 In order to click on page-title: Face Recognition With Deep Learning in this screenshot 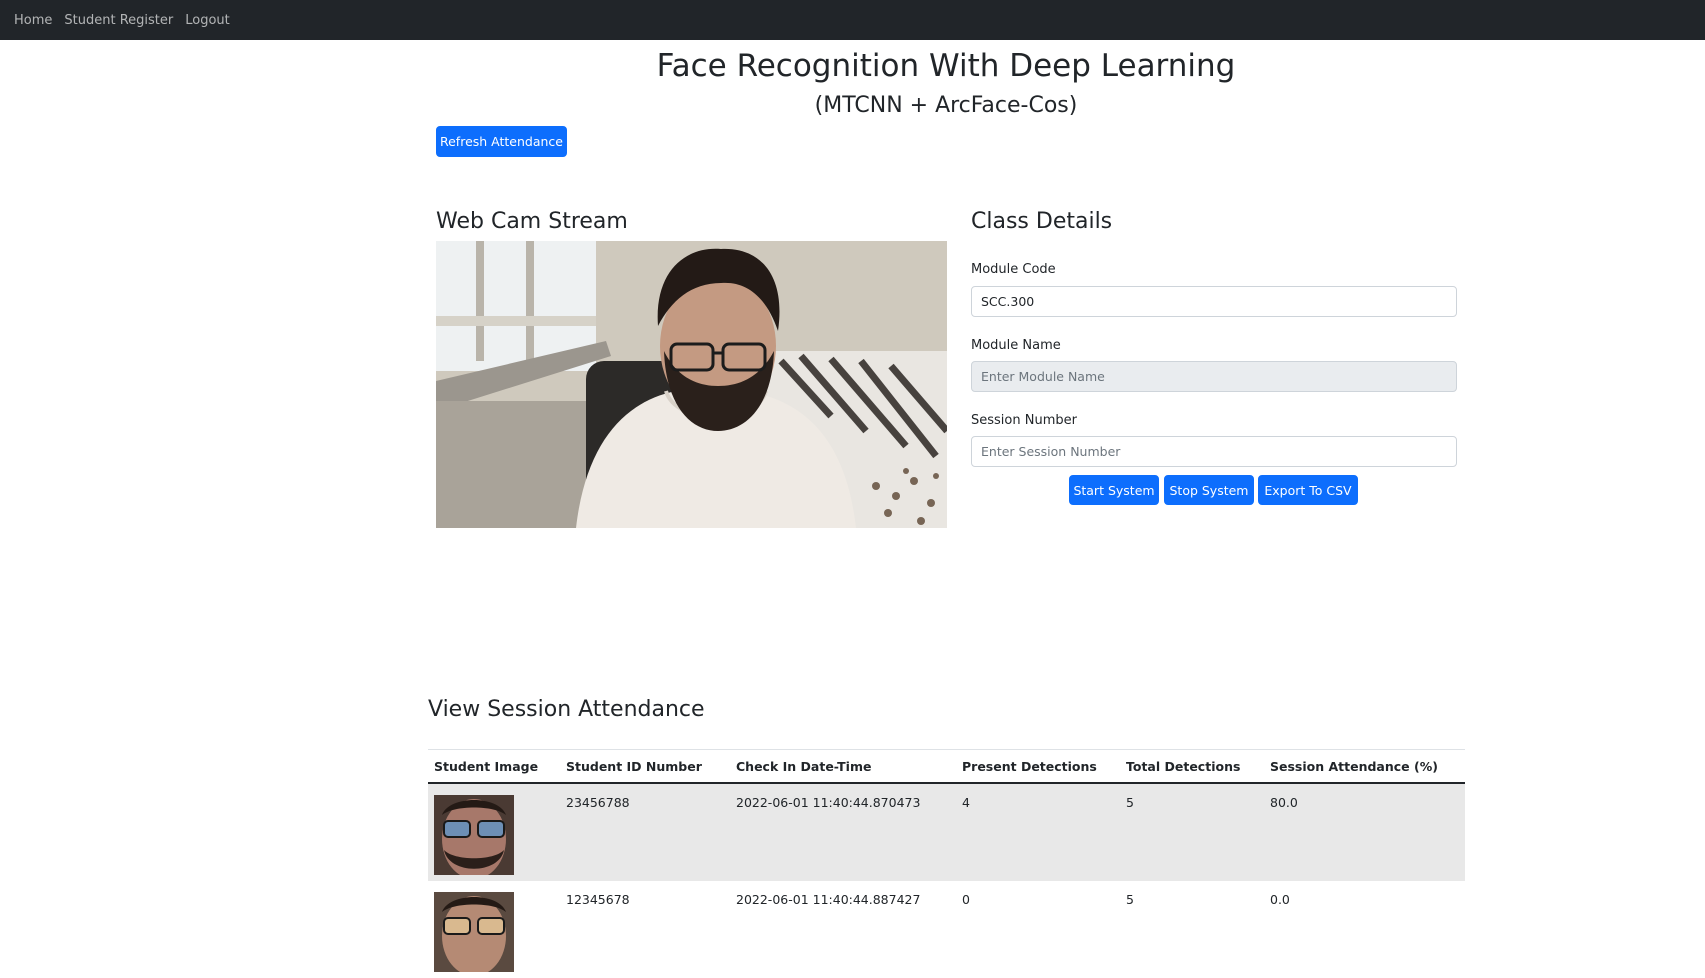, I will do `click(946, 66)`.